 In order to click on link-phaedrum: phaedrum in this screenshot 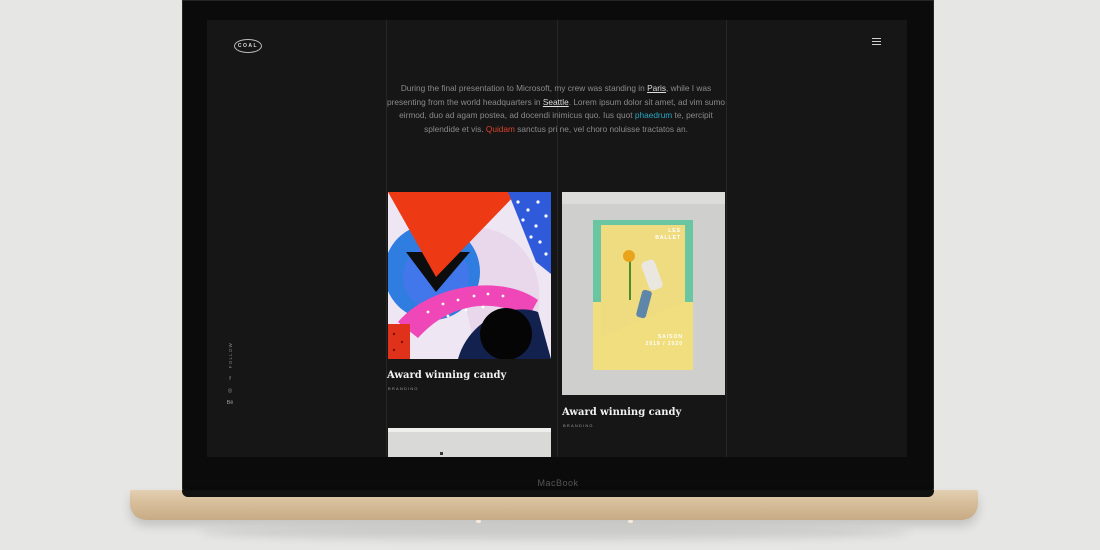, I will do `click(653, 115)`.